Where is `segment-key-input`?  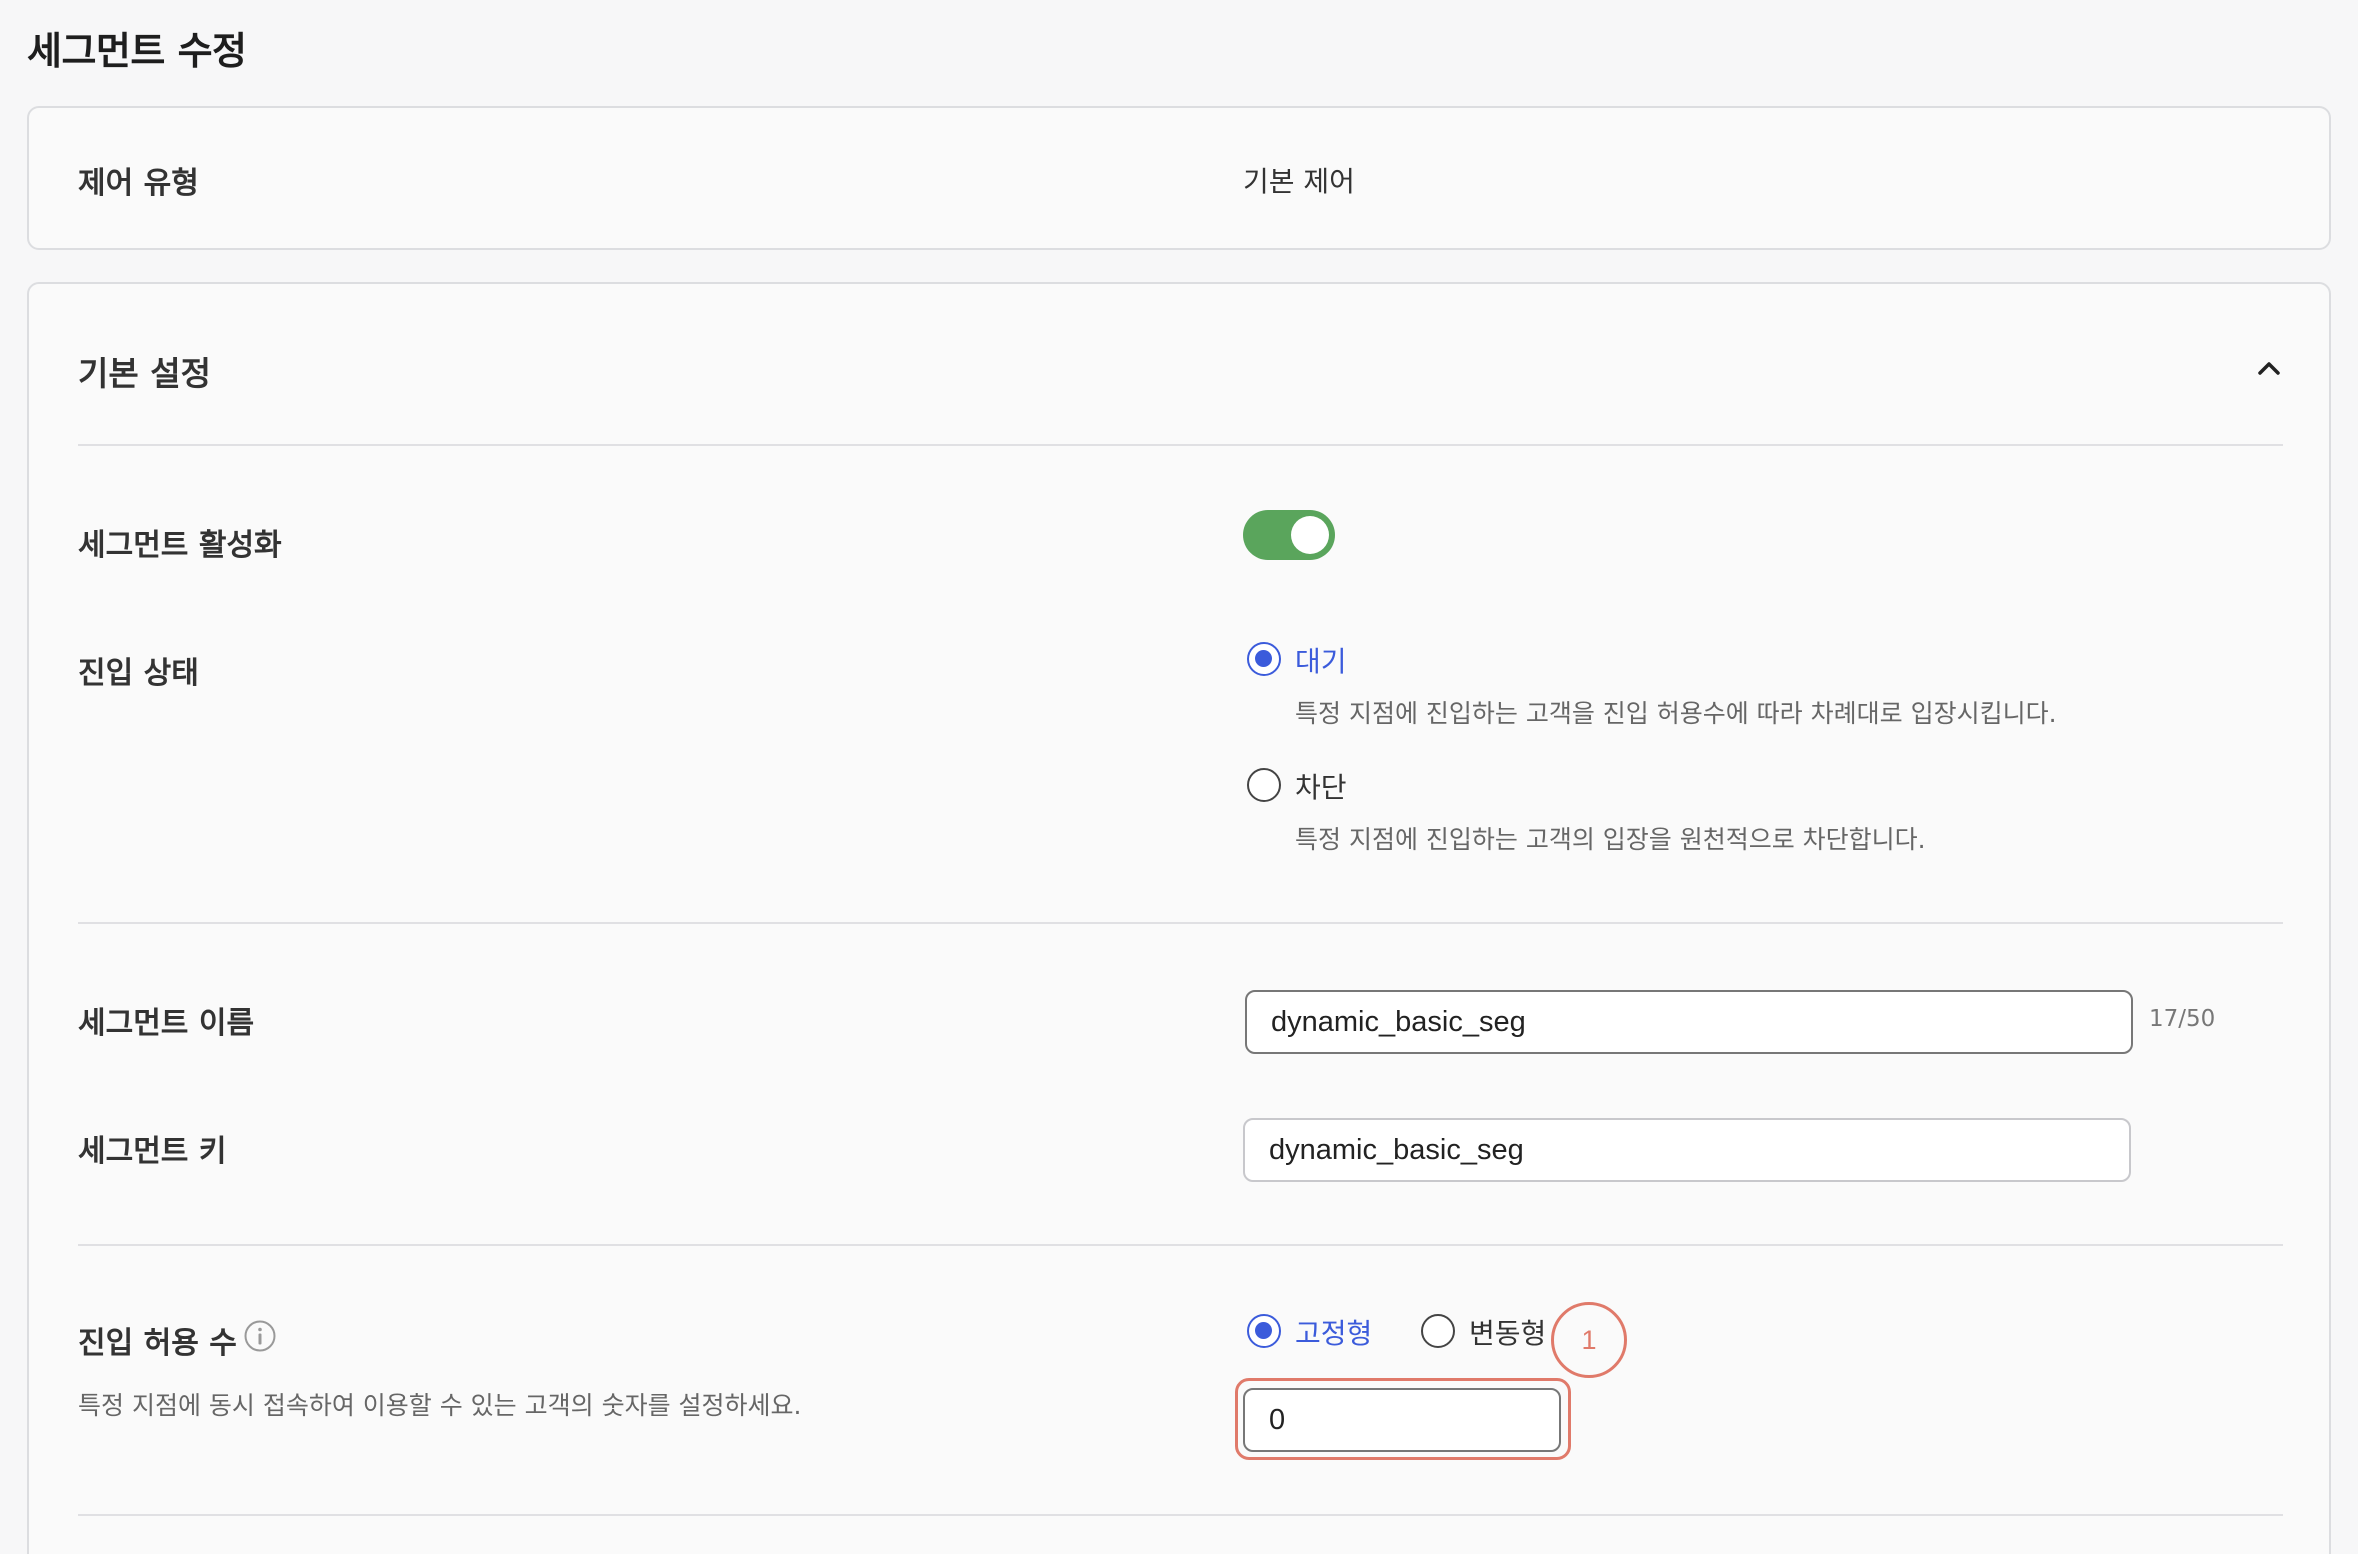
segment-key-input is located at coordinates (1687, 1150).